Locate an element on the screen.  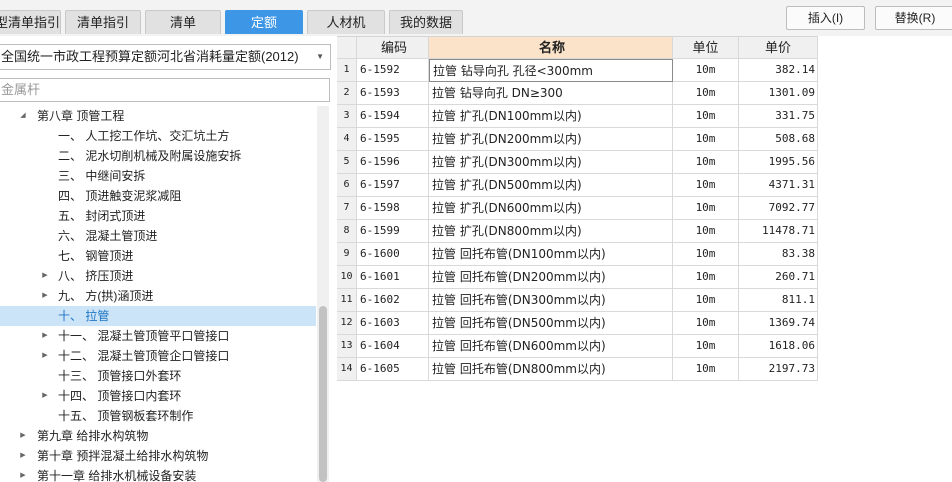
tree-item: 一、 人工挖工作坑、交汇坑土方 is located at coordinates (158, 136).